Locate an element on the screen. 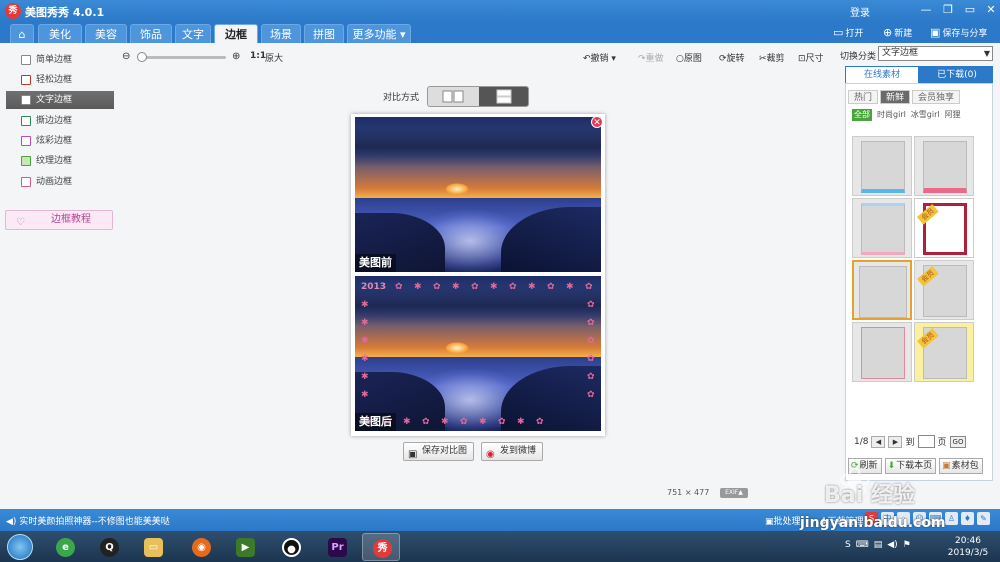  tab-frames: 边框 is located at coordinates (236, 33).